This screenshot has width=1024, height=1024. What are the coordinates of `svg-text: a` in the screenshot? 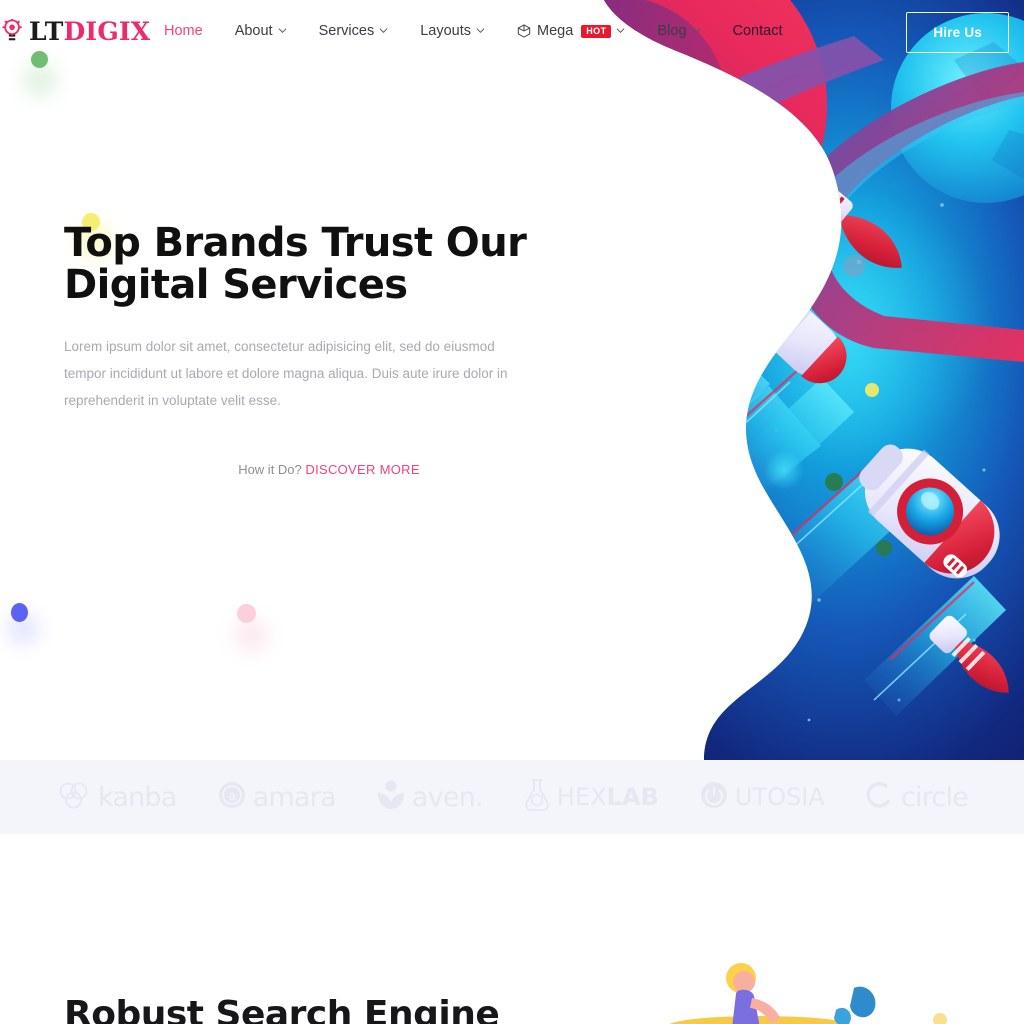 It's located at (231, 796).